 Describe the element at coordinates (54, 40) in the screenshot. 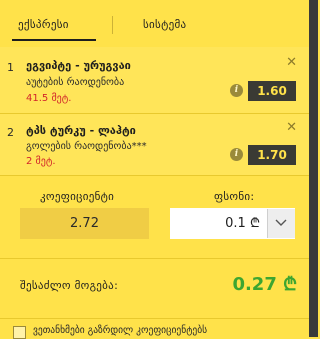

I see `active-tab-indicator` at that location.